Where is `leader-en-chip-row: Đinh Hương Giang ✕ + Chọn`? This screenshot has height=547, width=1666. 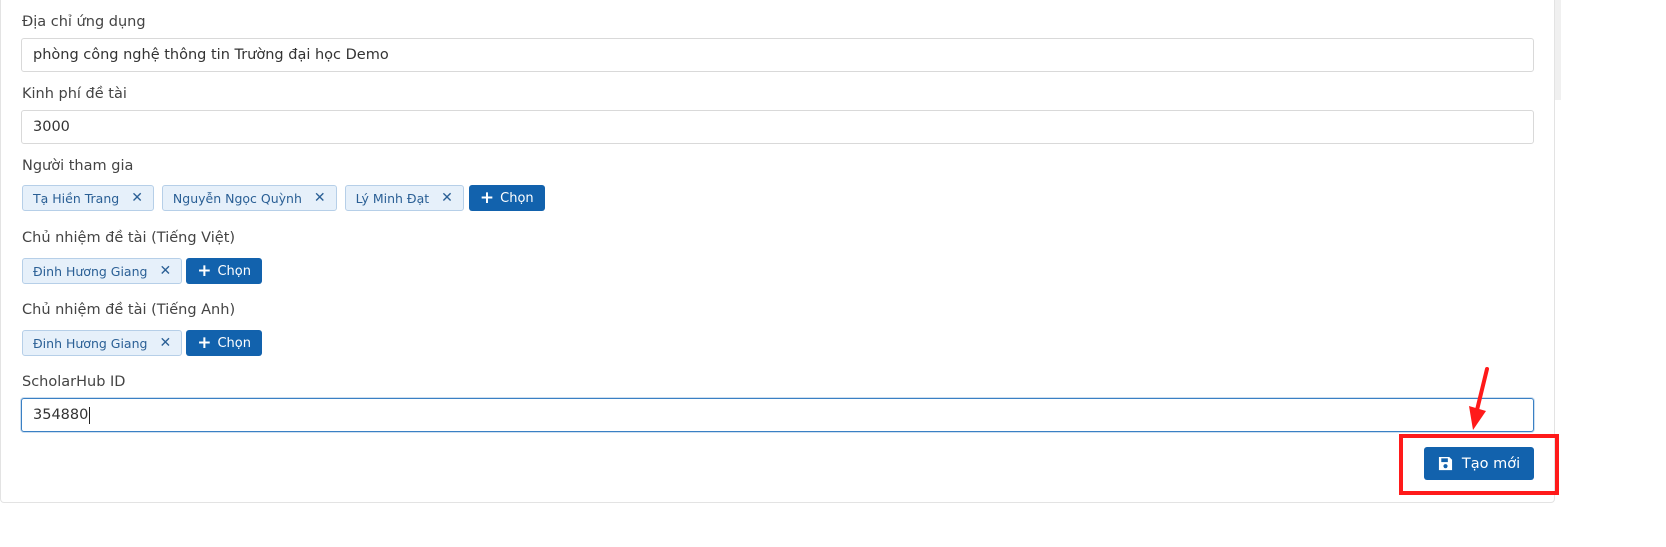 leader-en-chip-row: Đinh Hương Giang ✕ + Chọn is located at coordinates (142, 343).